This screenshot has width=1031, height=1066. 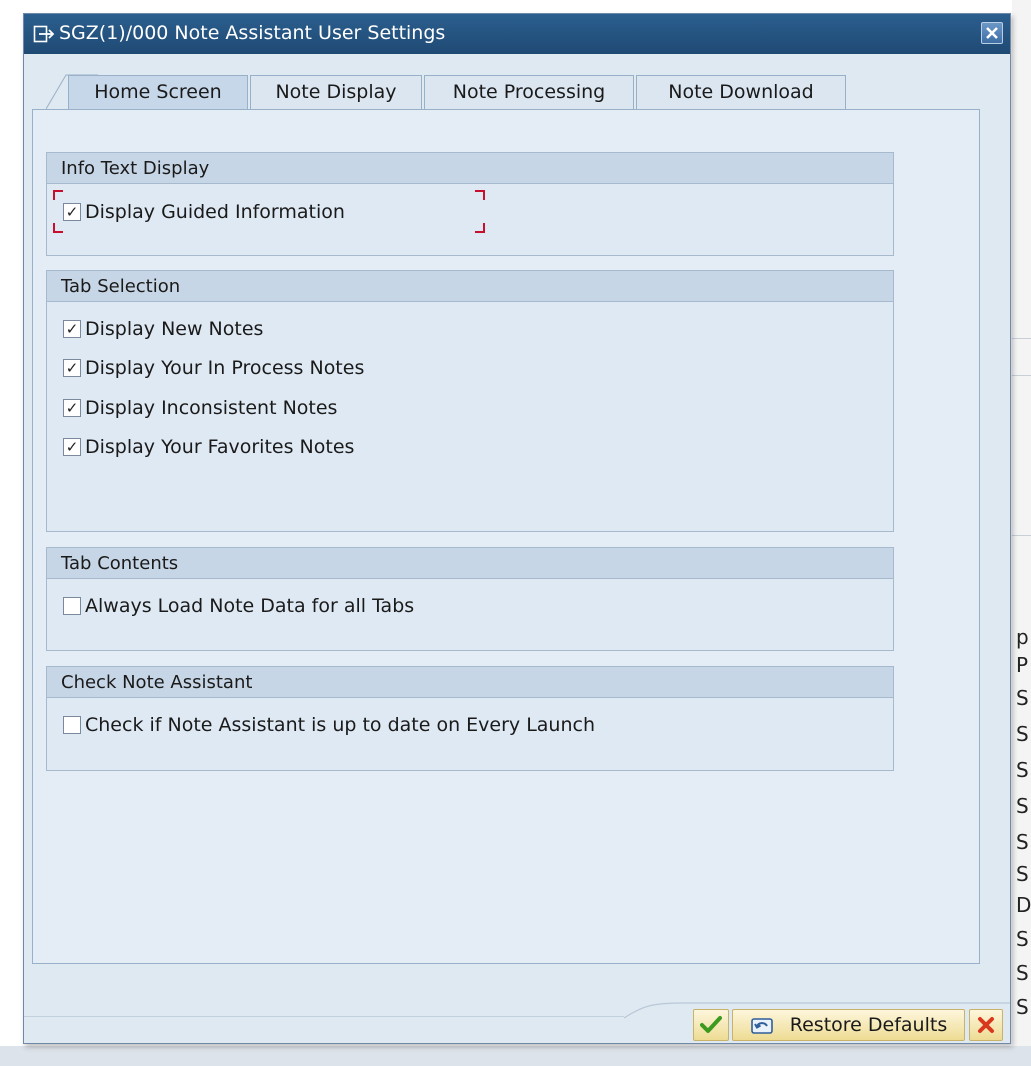 I want to click on checkbox-display-in-process-notes: ✓ Display Your In Process Notes, so click(x=213, y=368).